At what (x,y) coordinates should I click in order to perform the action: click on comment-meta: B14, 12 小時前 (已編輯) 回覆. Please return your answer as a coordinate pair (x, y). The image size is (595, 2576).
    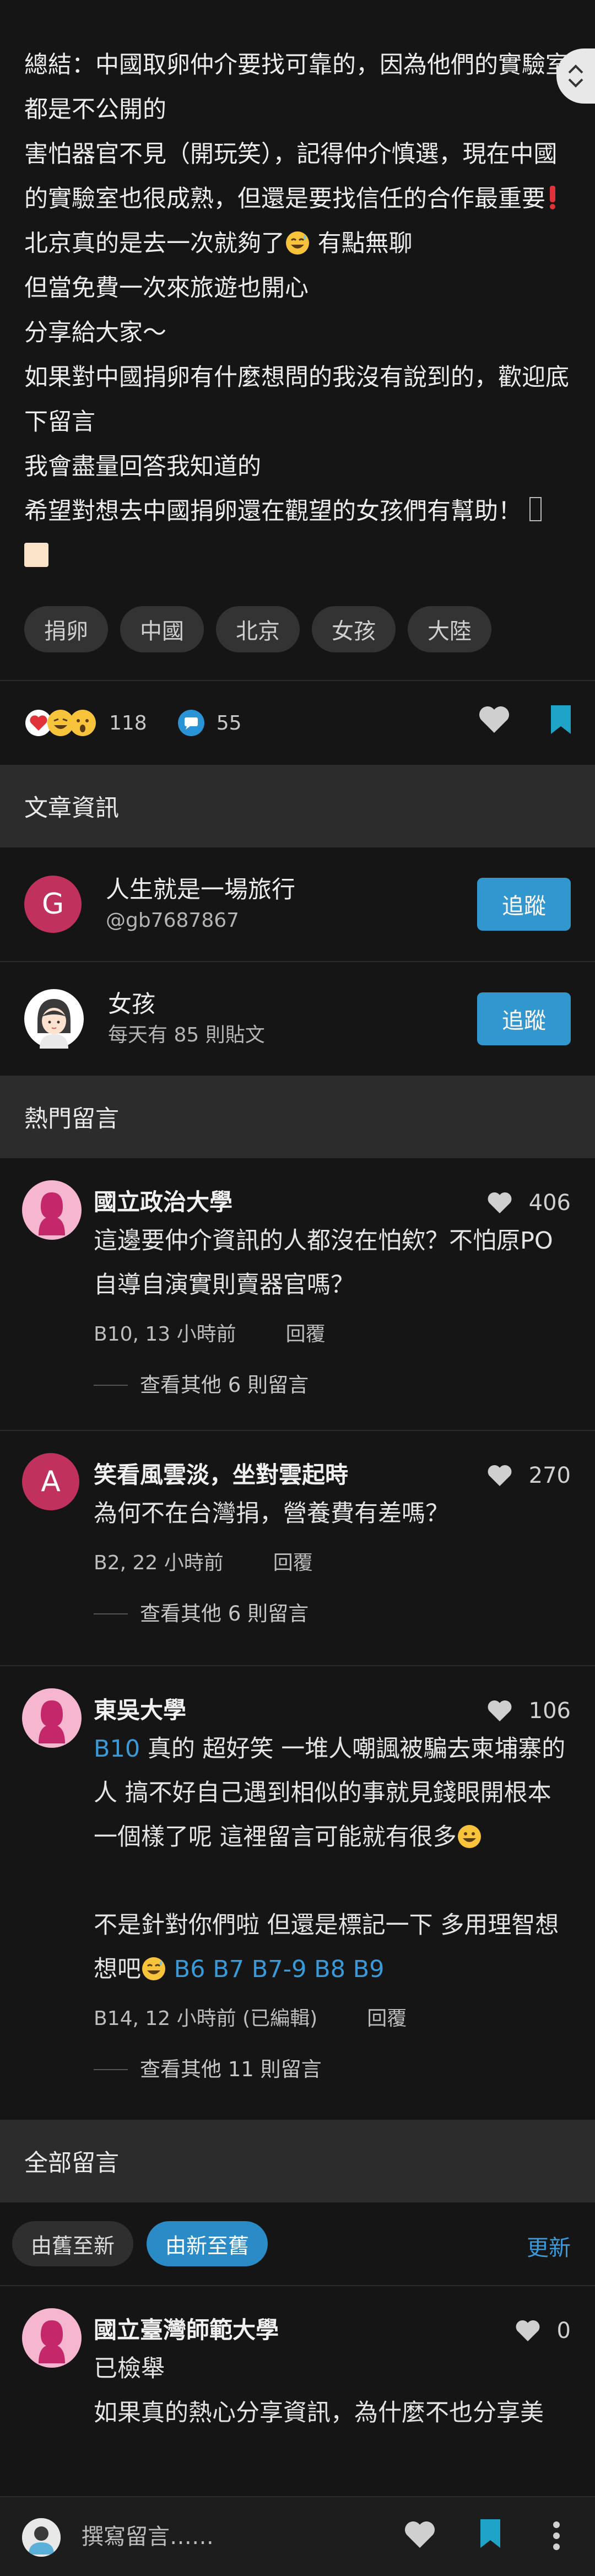
    Looking at the image, I should click on (332, 2019).